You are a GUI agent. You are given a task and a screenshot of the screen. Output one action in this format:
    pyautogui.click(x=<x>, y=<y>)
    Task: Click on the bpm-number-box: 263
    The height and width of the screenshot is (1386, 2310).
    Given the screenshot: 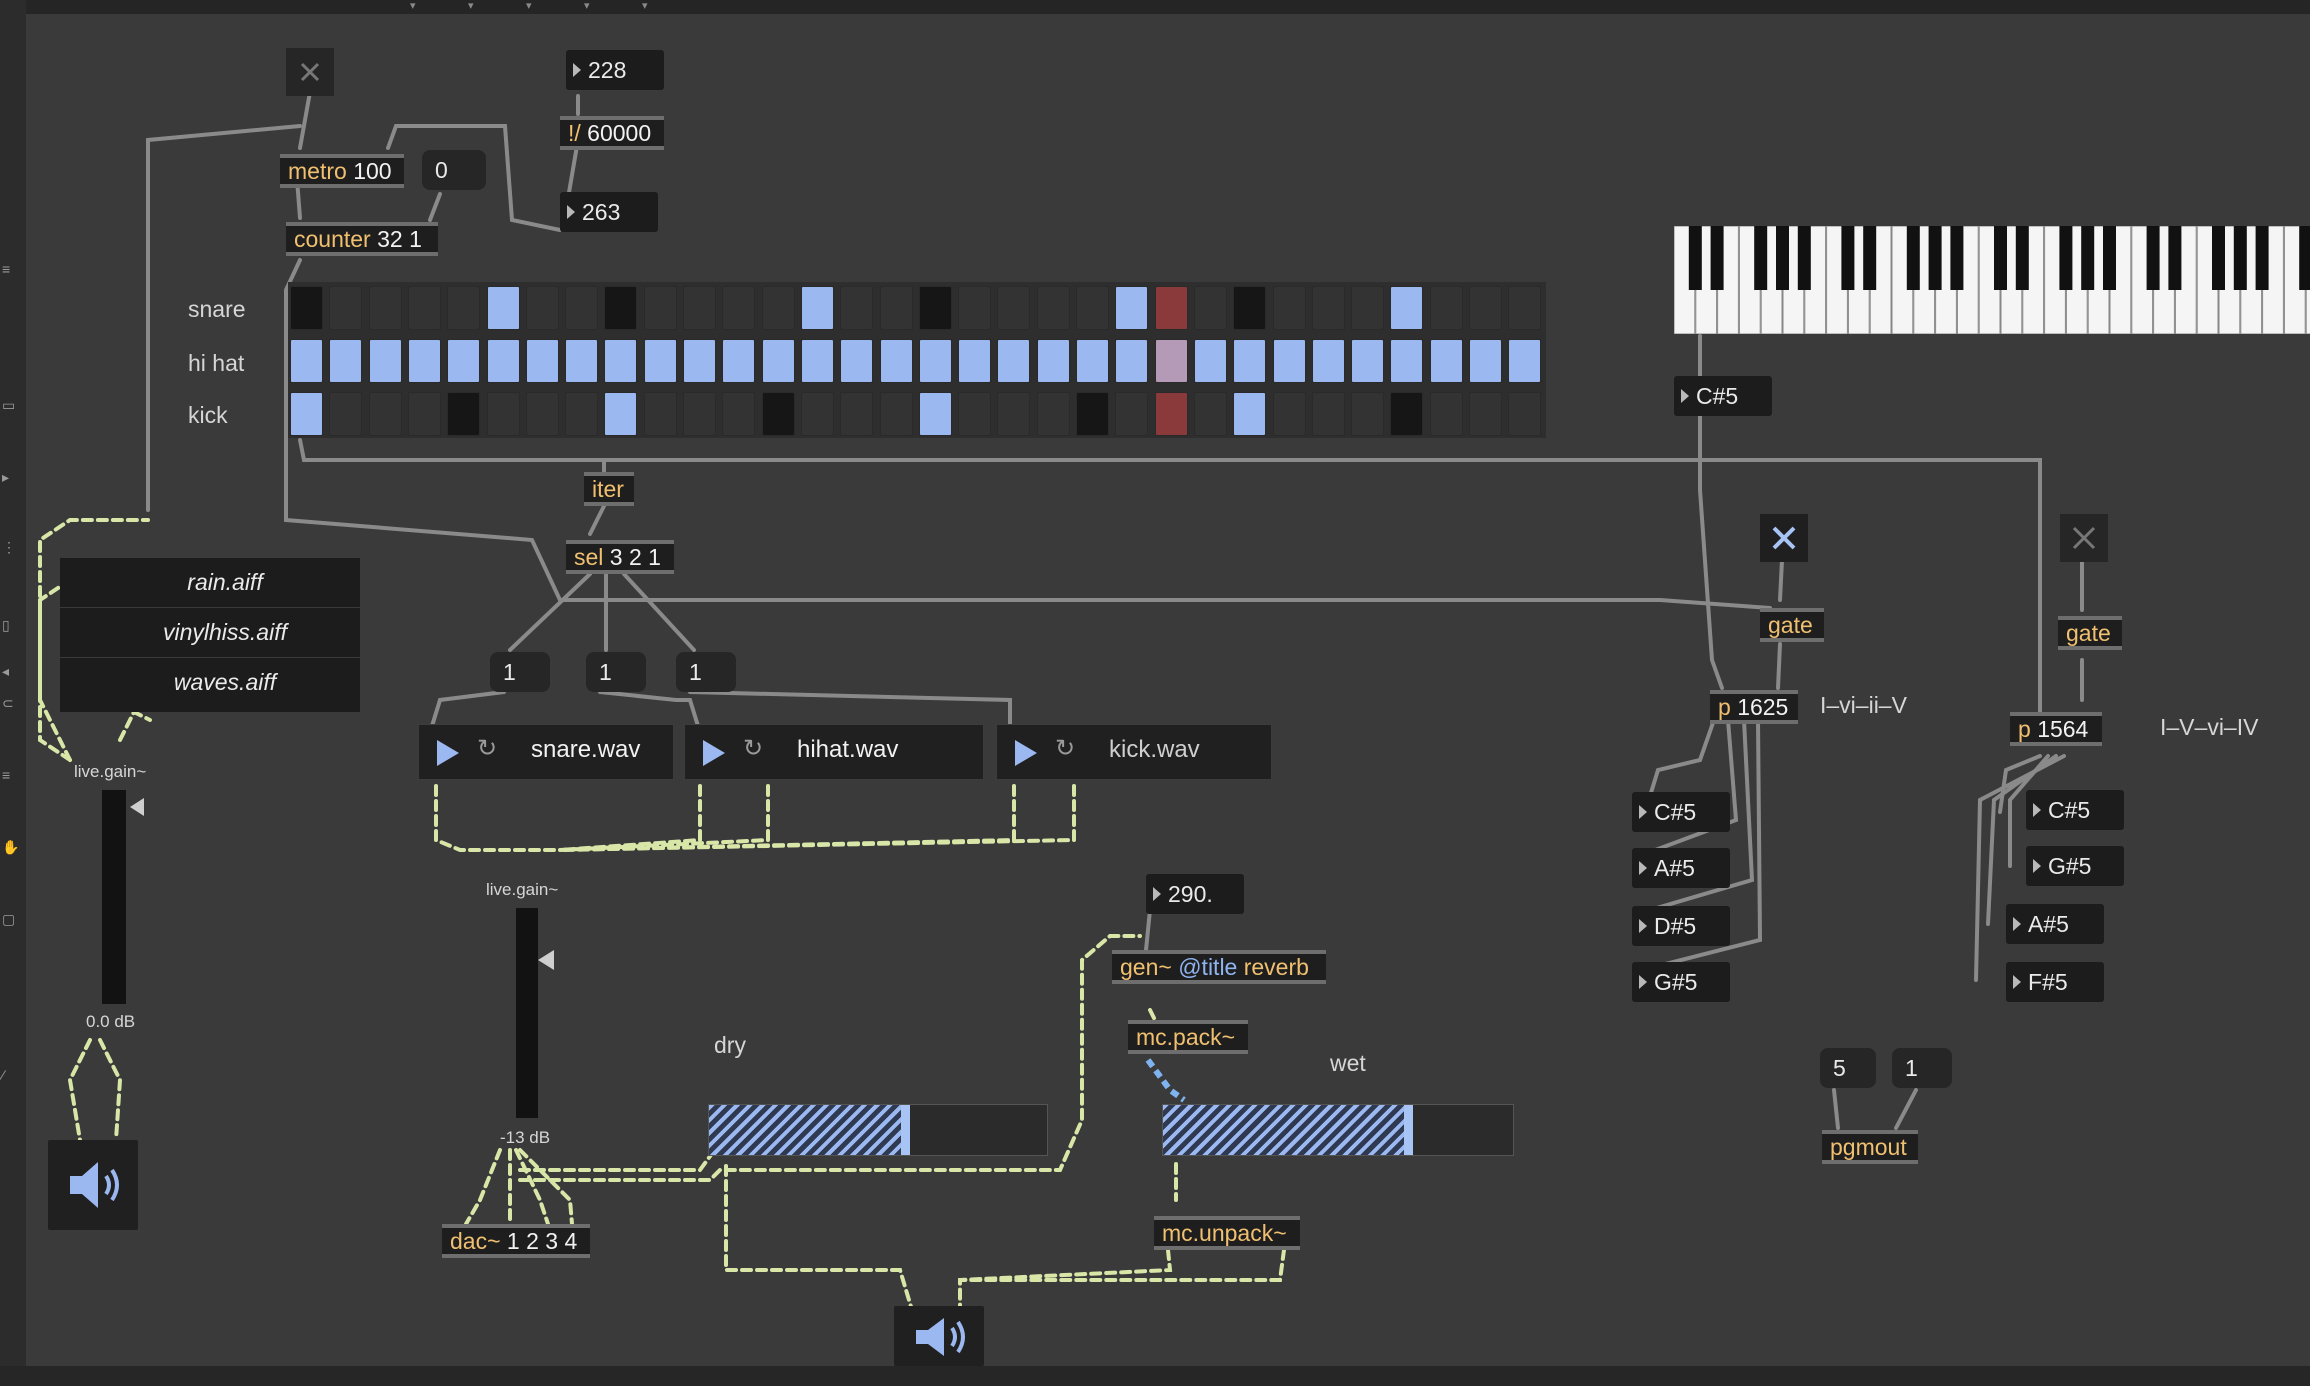 What is the action you would take?
    pyautogui.click(x=609, y=212)
    